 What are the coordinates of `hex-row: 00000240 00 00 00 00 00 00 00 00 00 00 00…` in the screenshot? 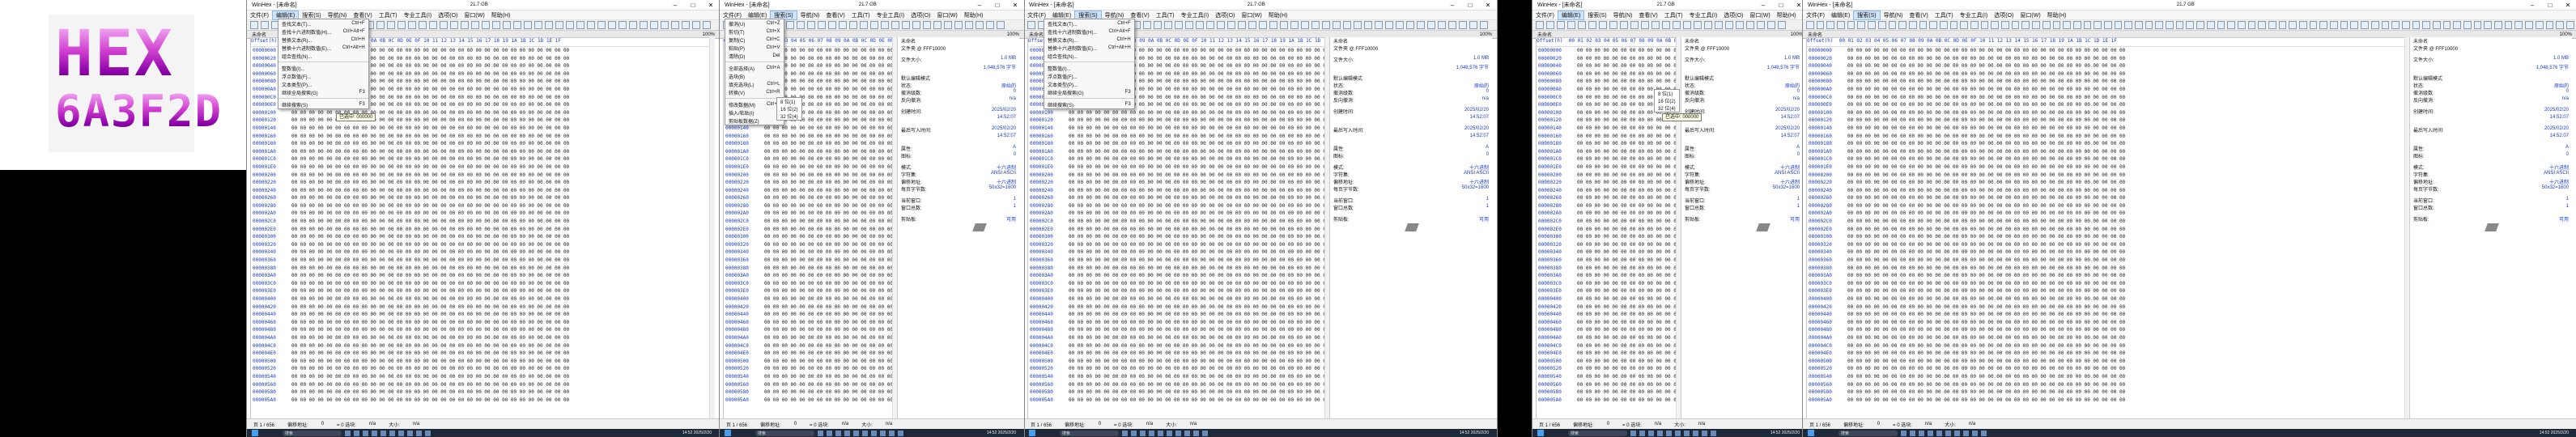 It's located at (808, 191).